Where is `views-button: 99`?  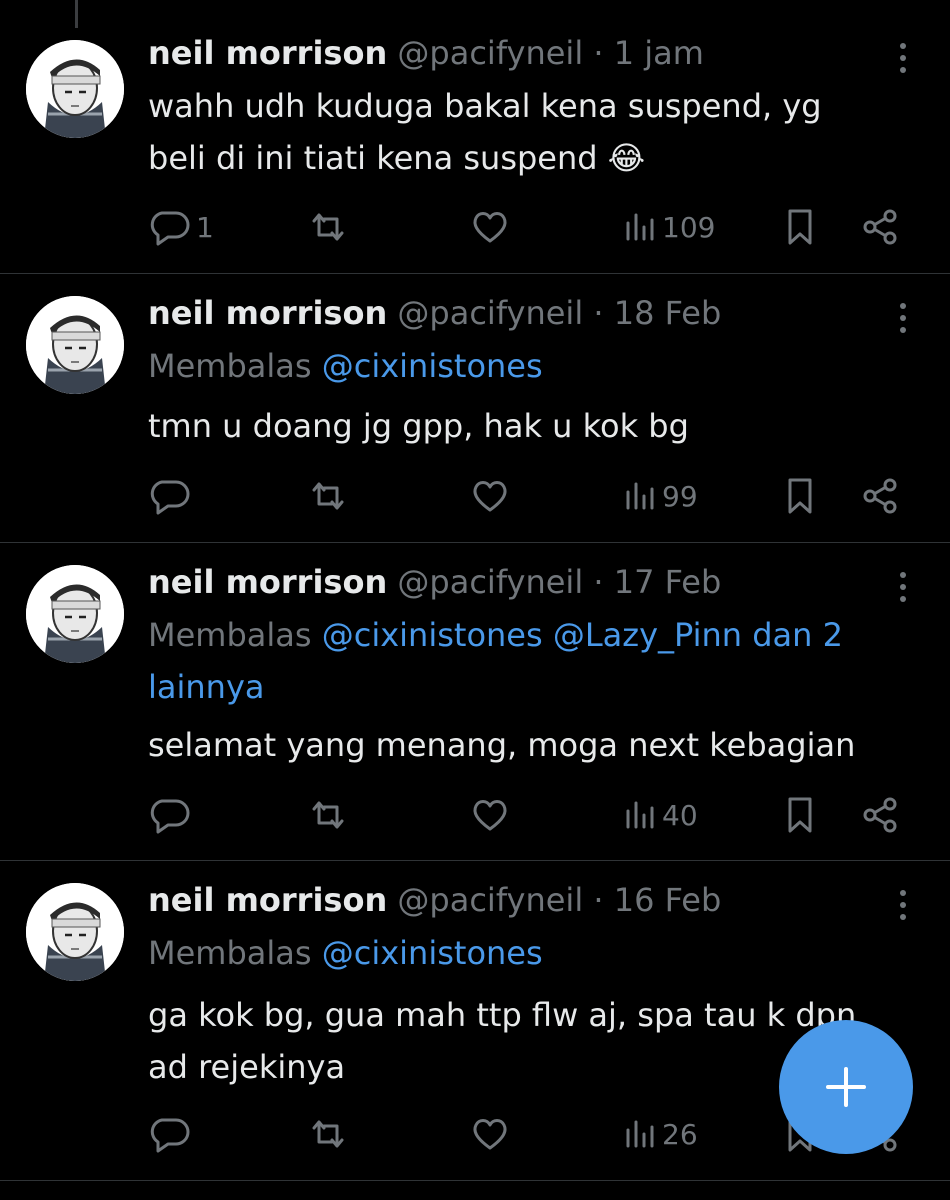 views-button: 99 is located at coordinates (660, 496).